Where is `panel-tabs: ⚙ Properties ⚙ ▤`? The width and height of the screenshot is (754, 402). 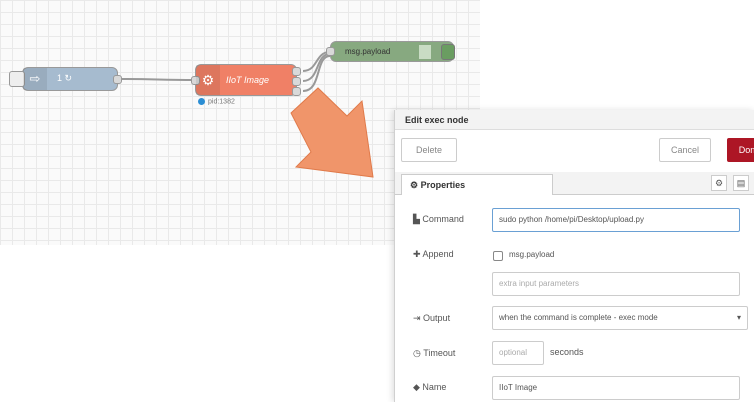 panel-tabs: ⚙ Properties ⚙ ▤ is located at coordinates (574, 183).